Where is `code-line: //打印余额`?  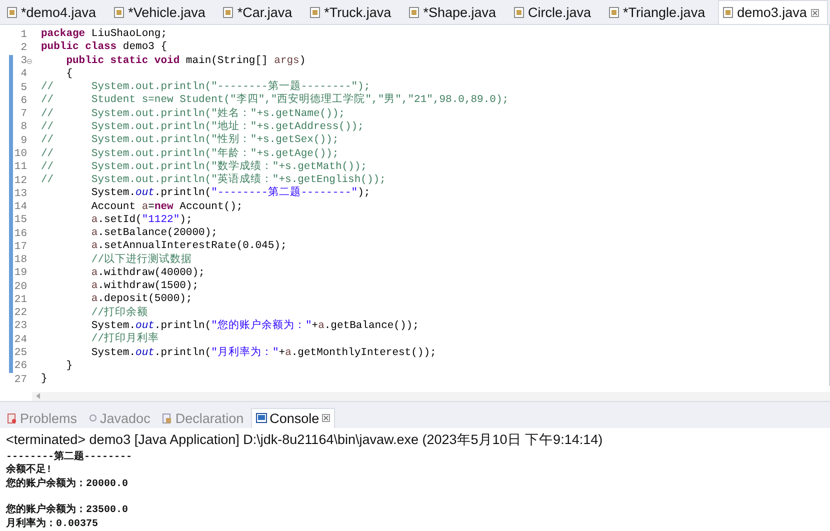
code-line: //打印余额 is located at coordinates (119, 313).